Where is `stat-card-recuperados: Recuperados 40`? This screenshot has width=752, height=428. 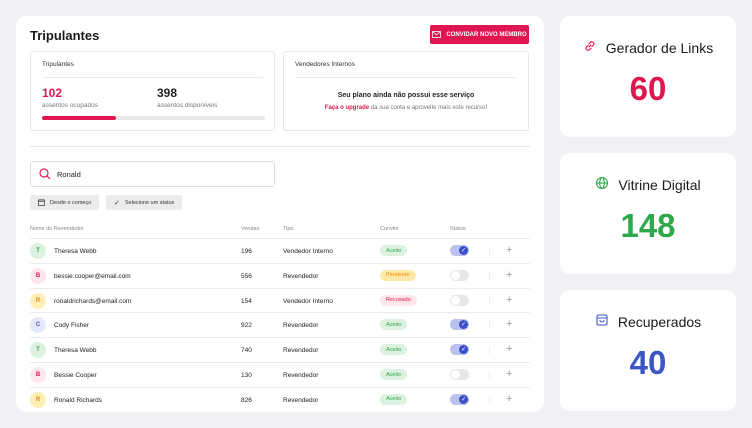 stat-card-recuperados: Recuperados 40 is located at coordinates (648, 350).